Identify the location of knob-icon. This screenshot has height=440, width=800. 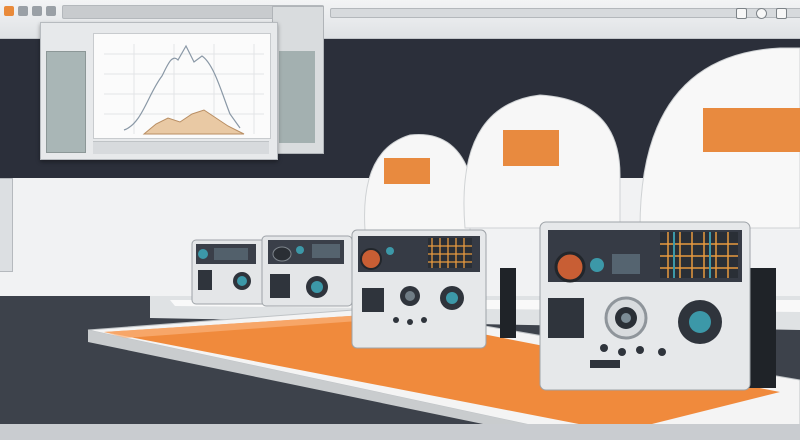
(203, 254).